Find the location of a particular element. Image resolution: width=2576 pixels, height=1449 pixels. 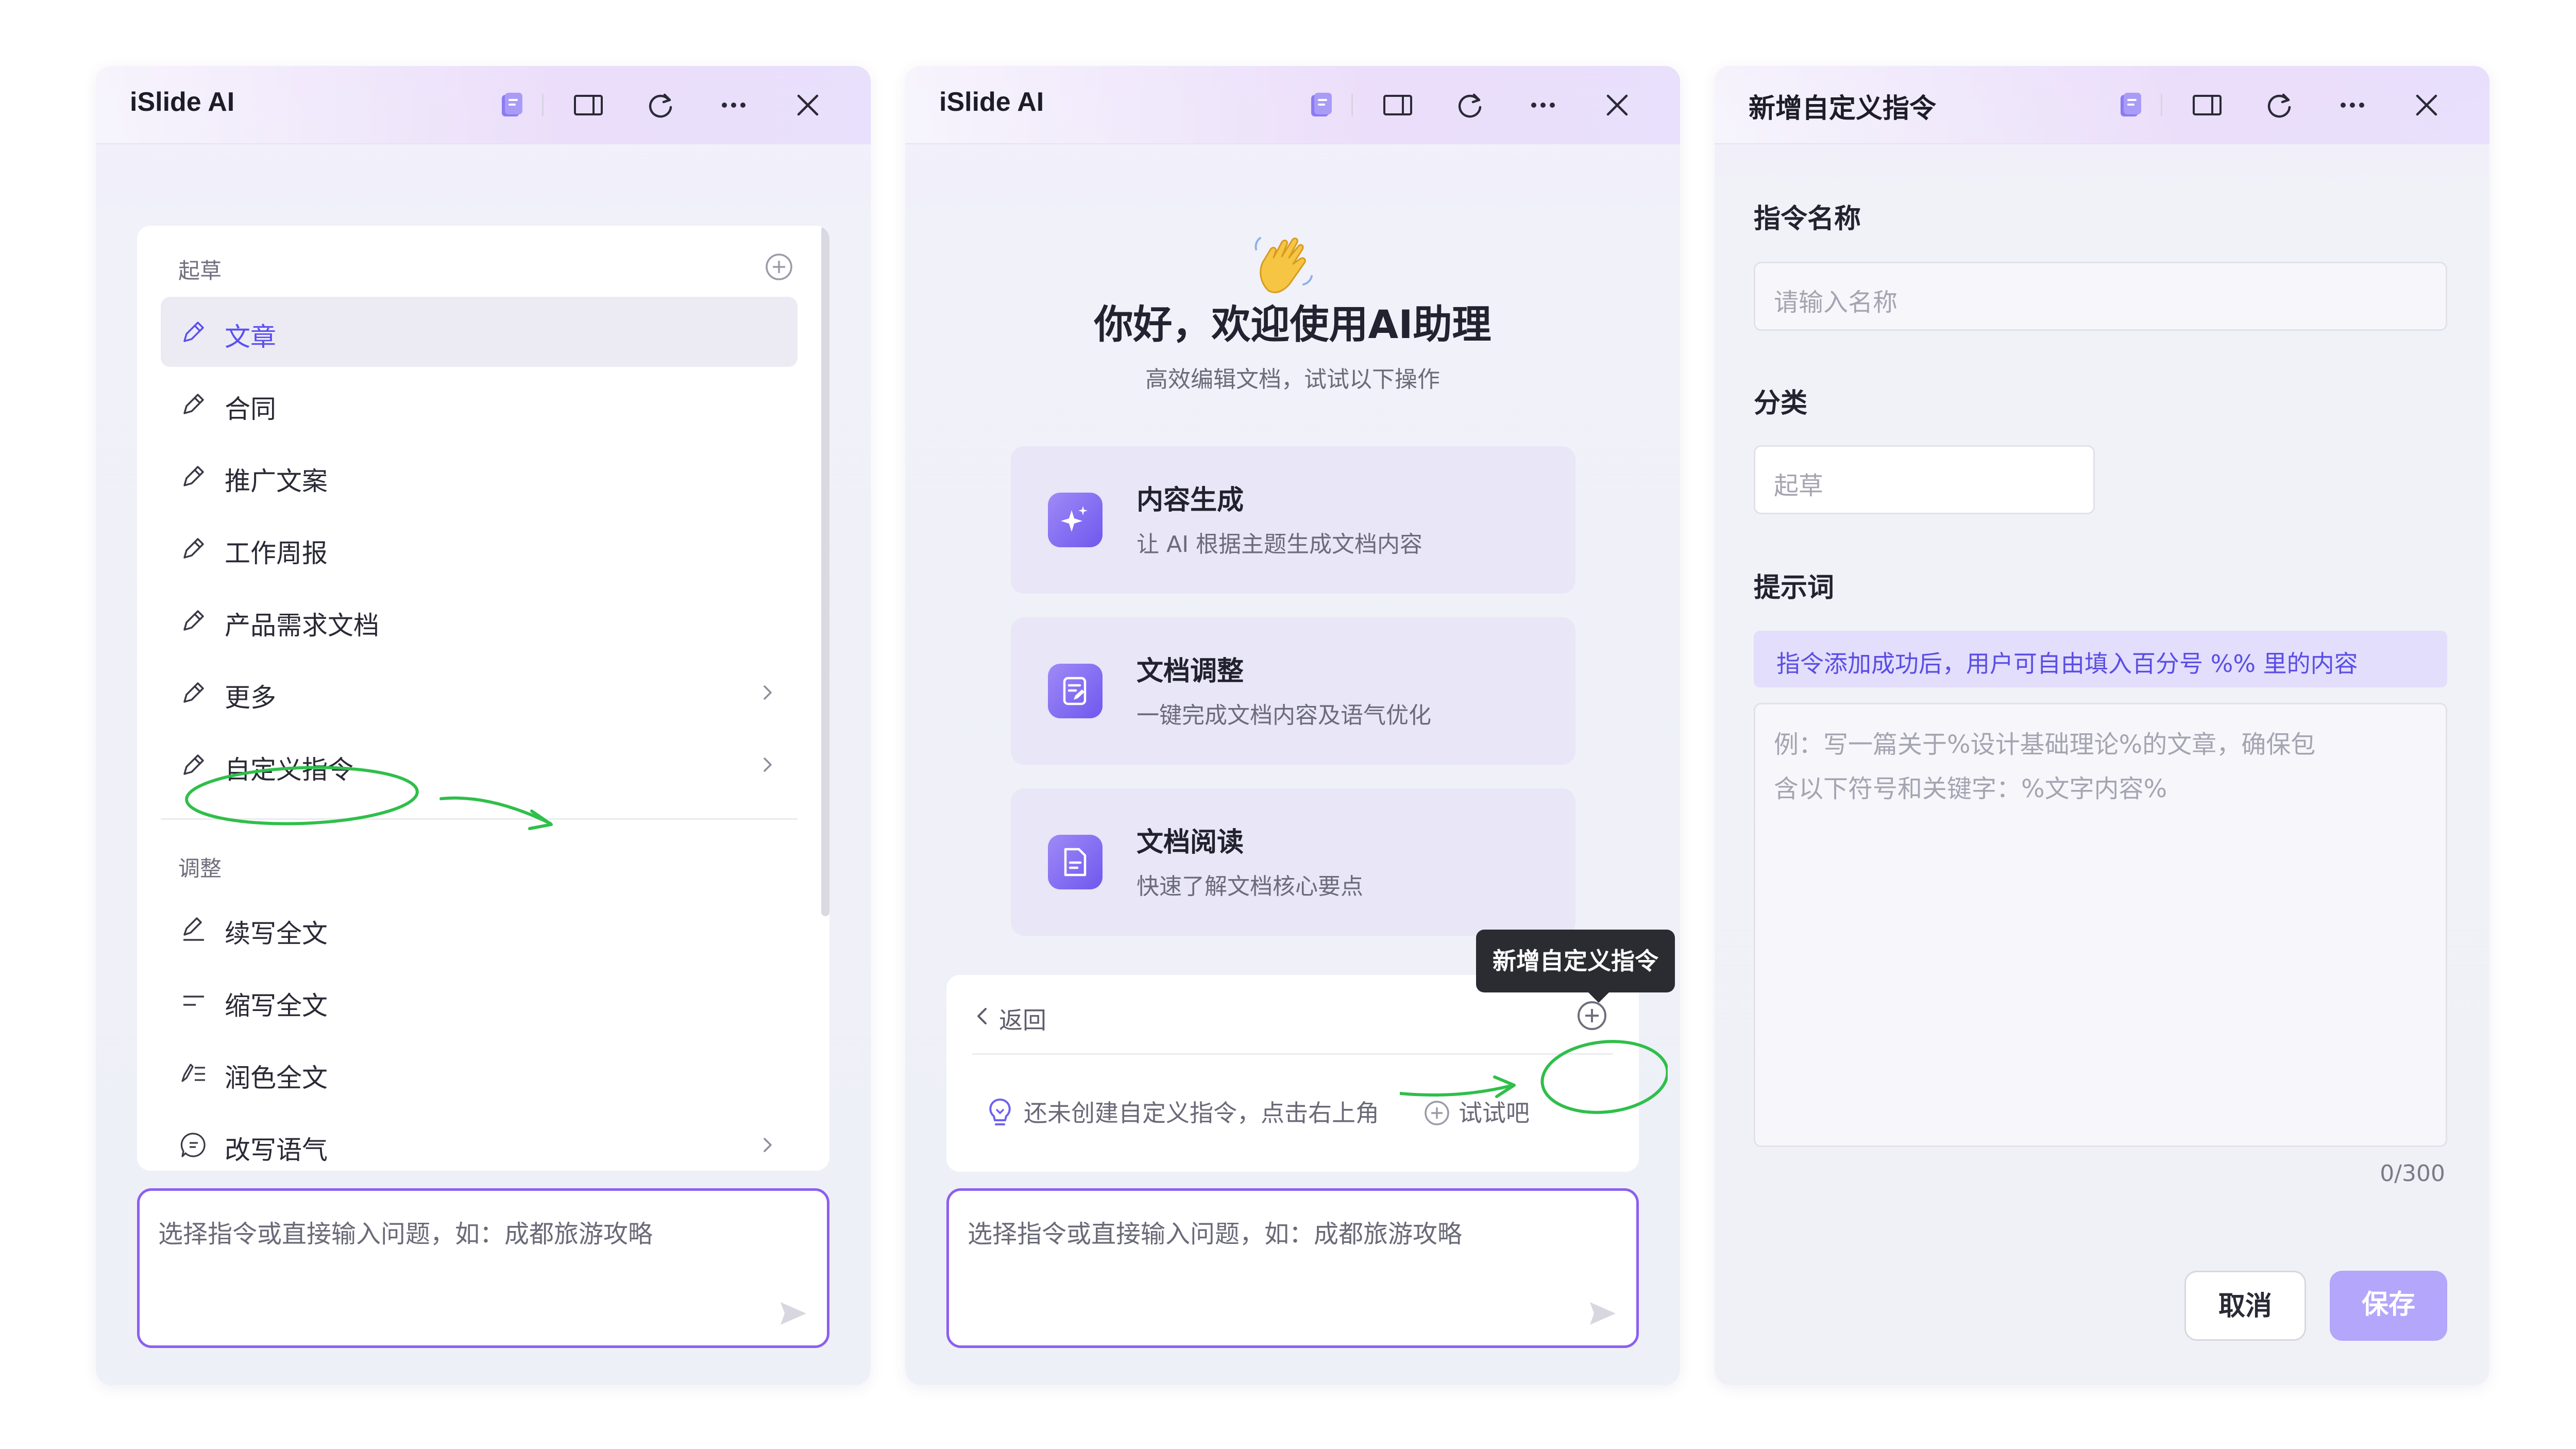

section-label-draft: 起草 is located at coordinates (200, 270).